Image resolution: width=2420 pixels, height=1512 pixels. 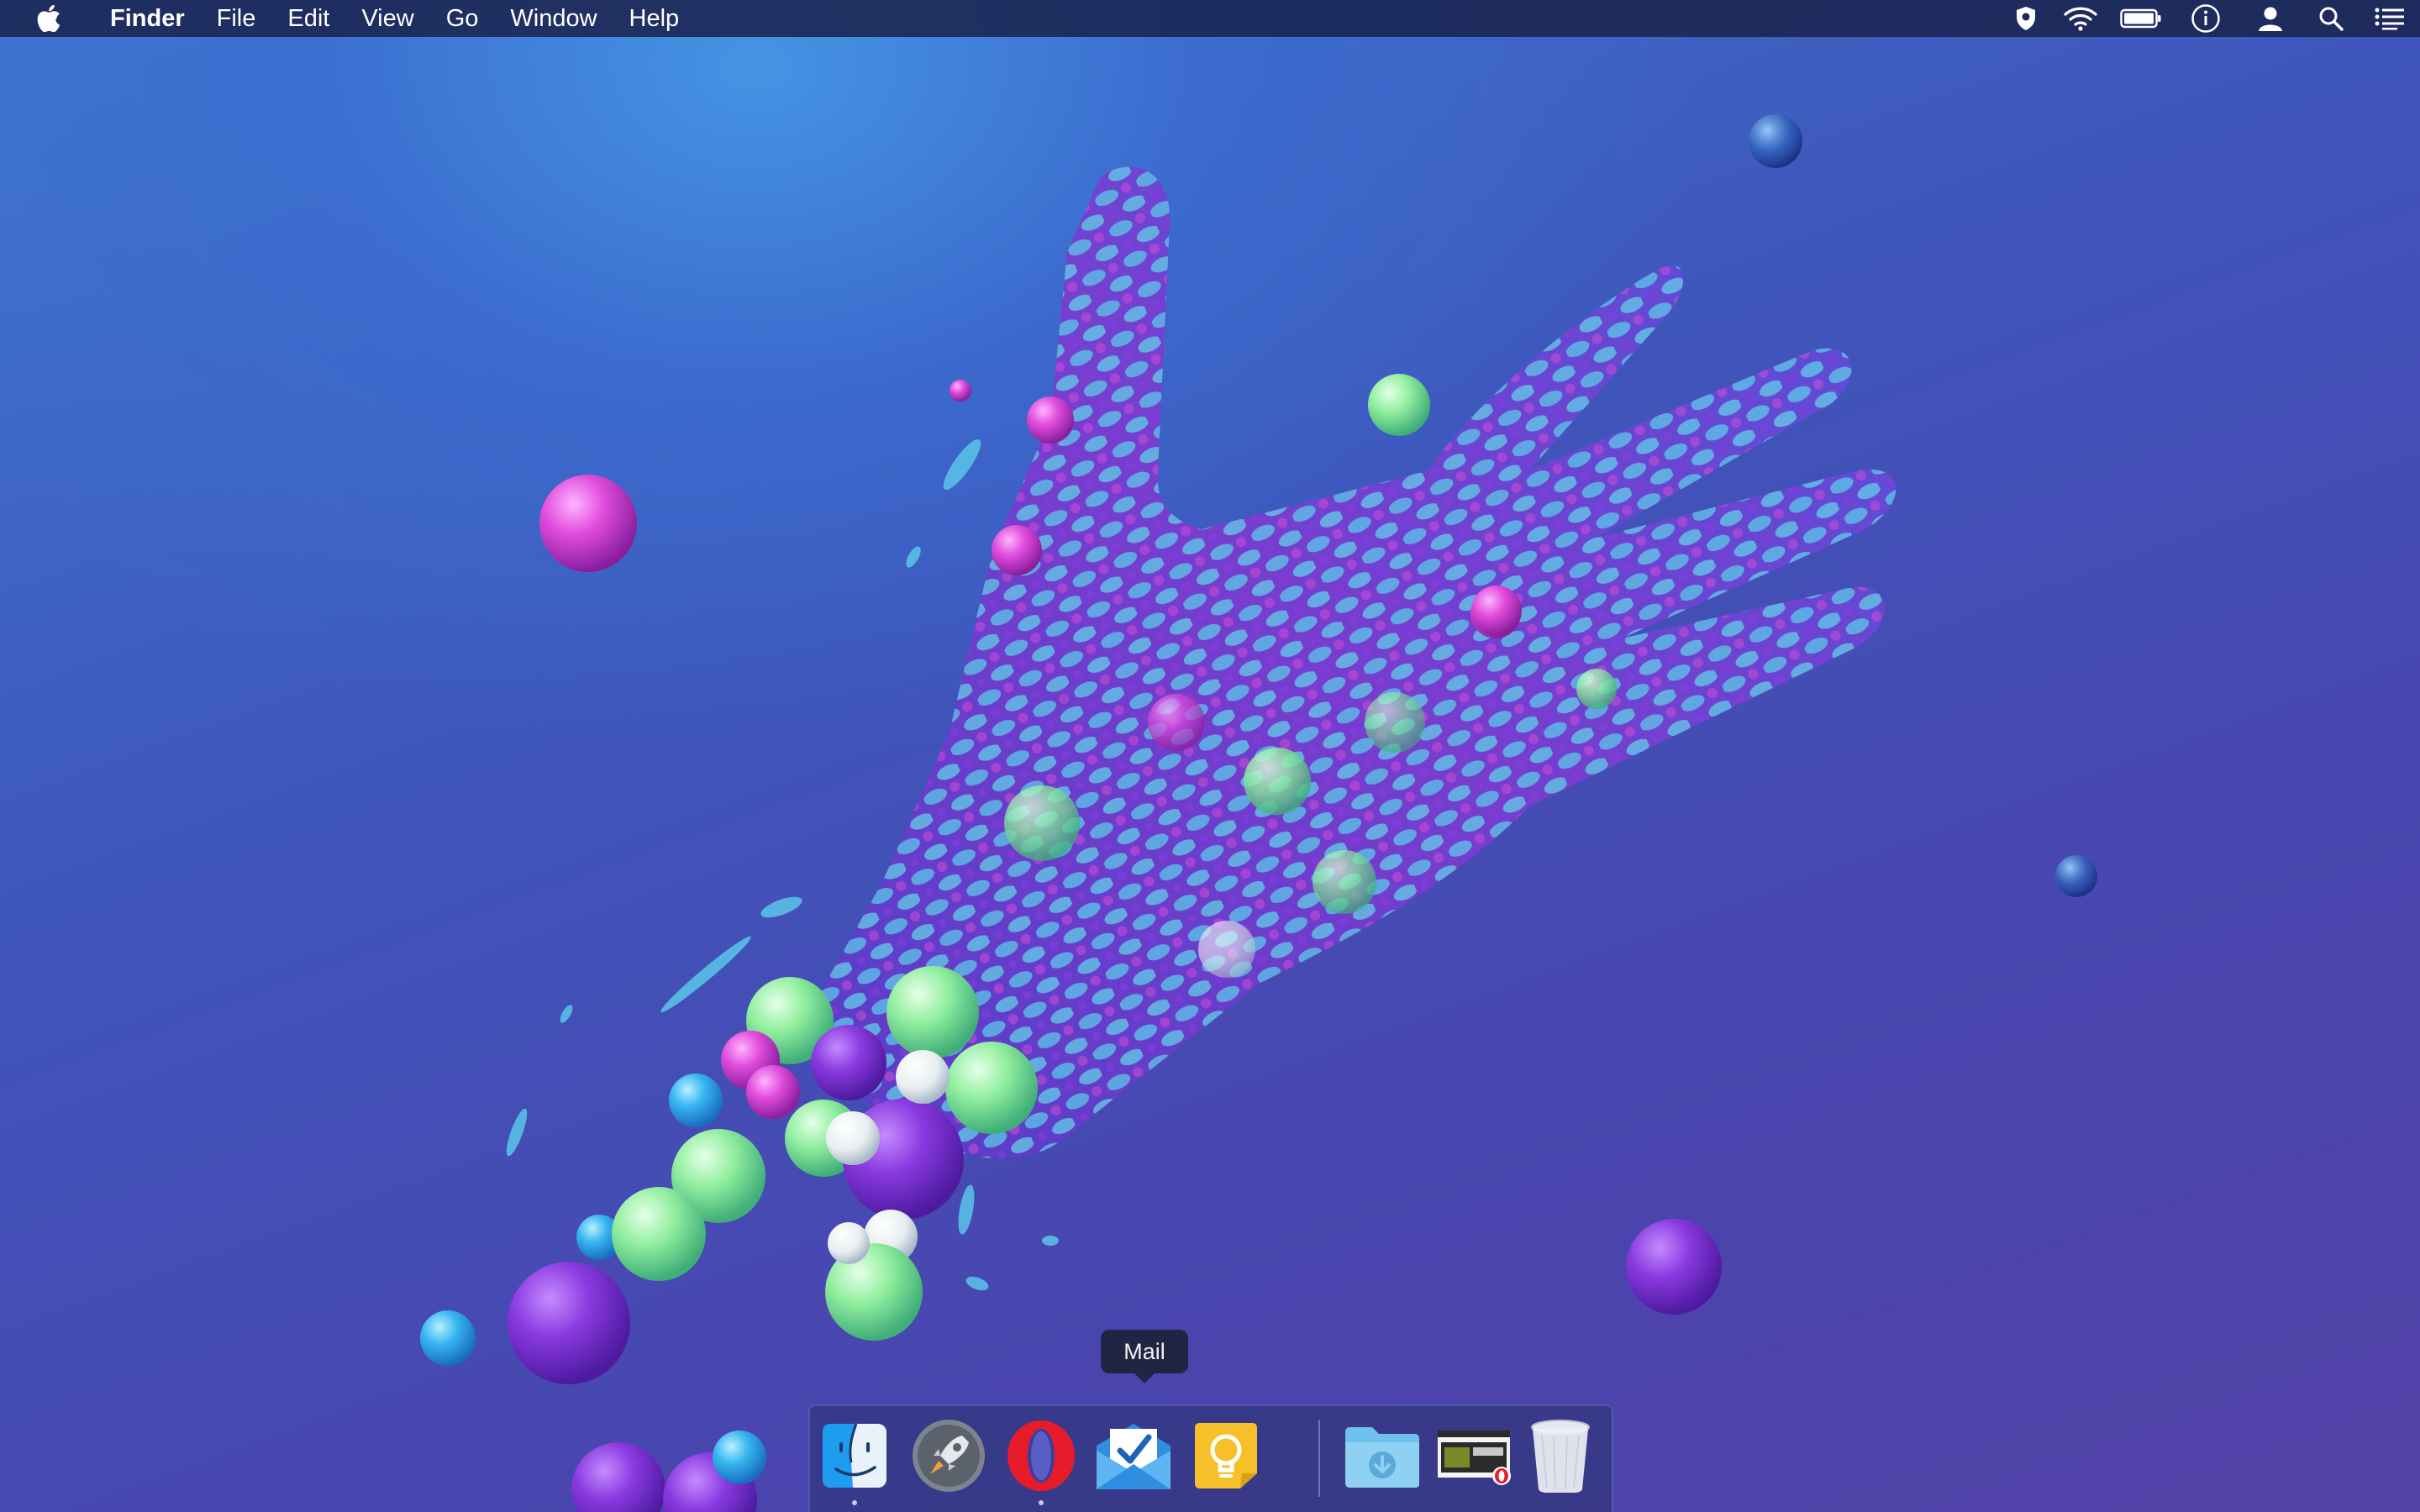 I want to click on dock-downloads-folder, so click(x=1382, y=1456).